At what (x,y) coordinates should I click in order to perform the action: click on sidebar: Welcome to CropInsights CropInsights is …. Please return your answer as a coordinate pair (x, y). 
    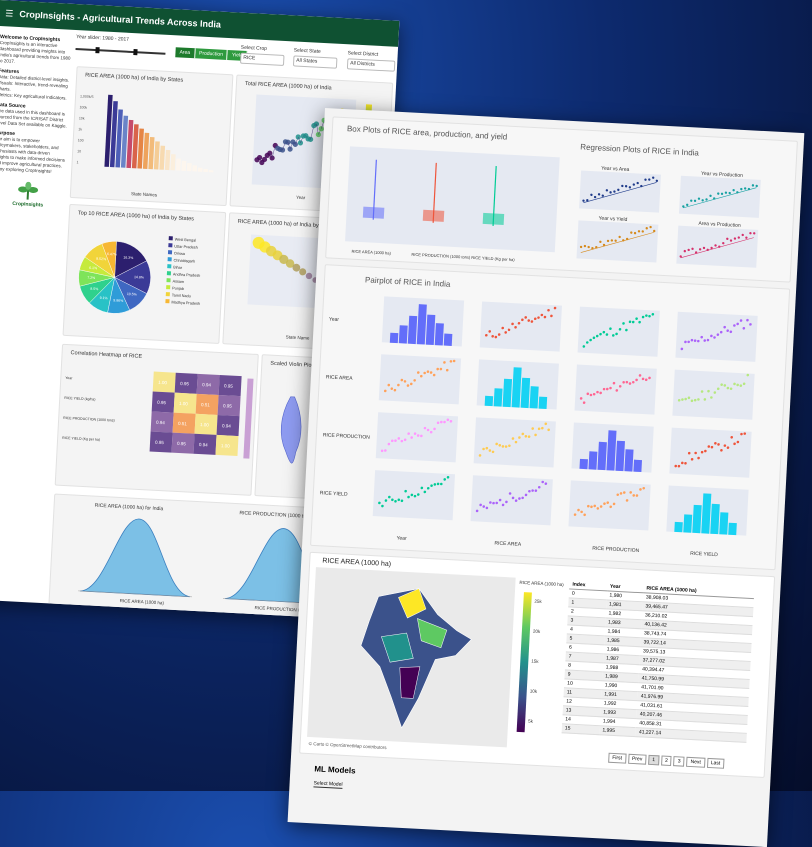
    Looking at the image, I should click on (36, 120).